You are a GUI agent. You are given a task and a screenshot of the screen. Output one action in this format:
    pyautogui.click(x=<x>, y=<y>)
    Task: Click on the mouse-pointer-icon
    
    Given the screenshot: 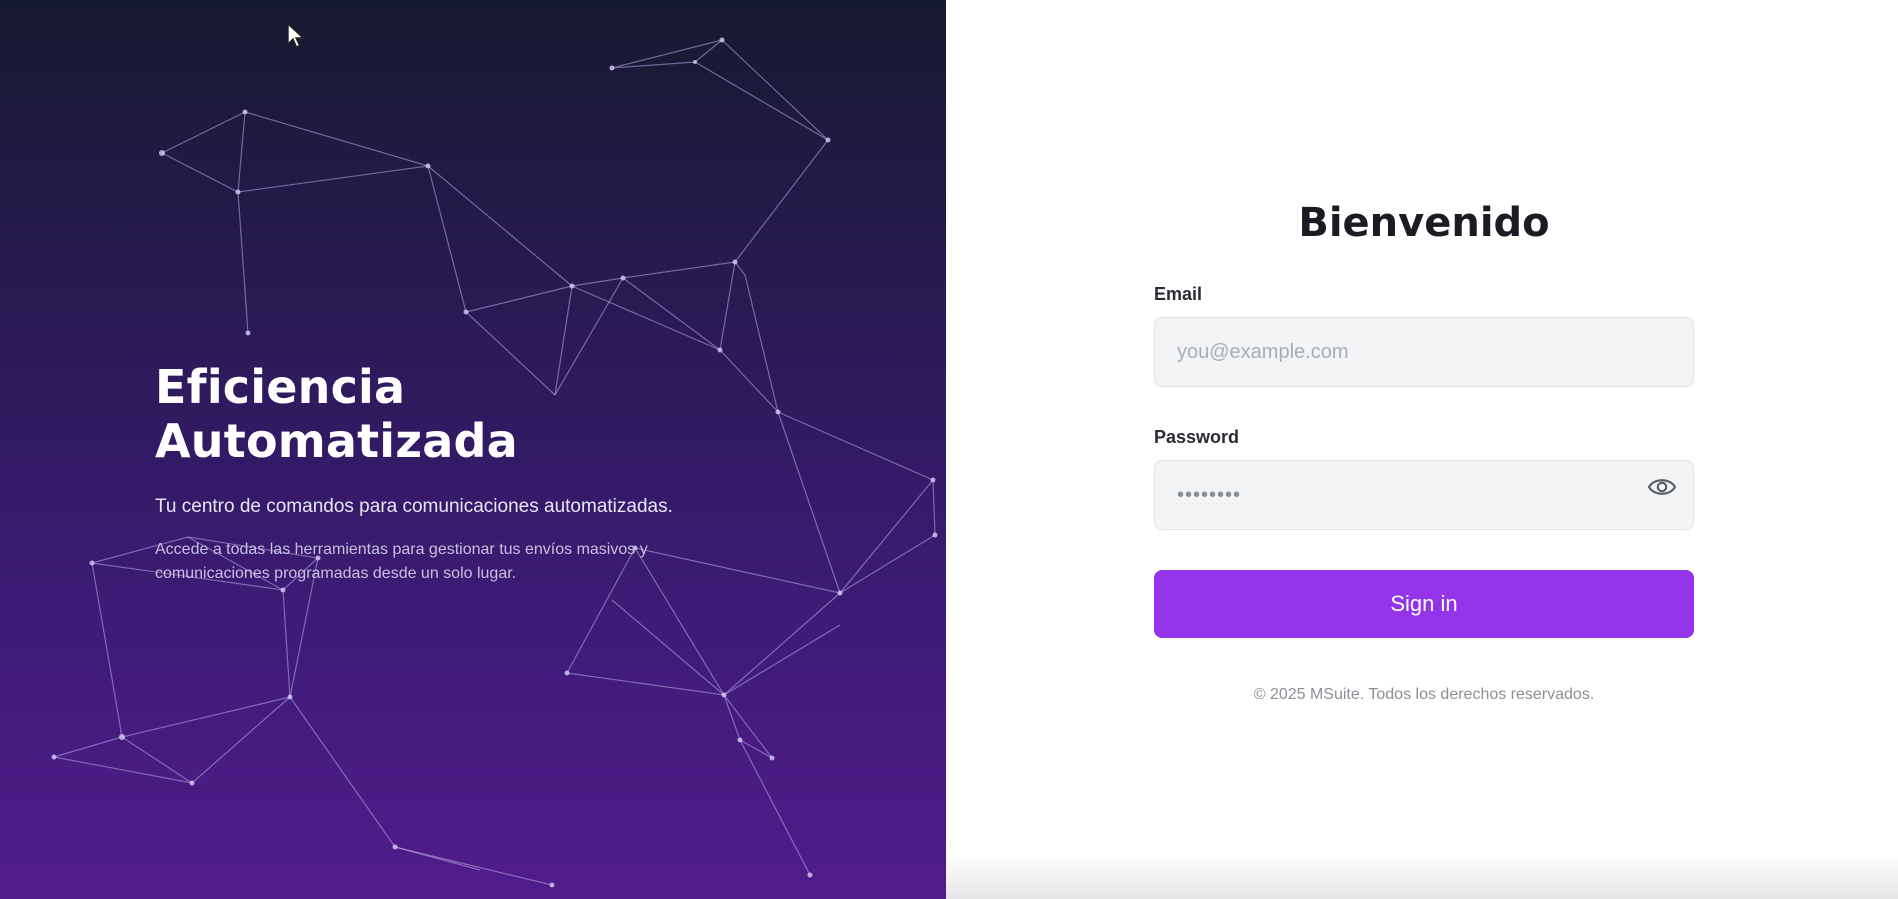 What is the action you would take?
    pyautogui.click(x=296, y=35)
    